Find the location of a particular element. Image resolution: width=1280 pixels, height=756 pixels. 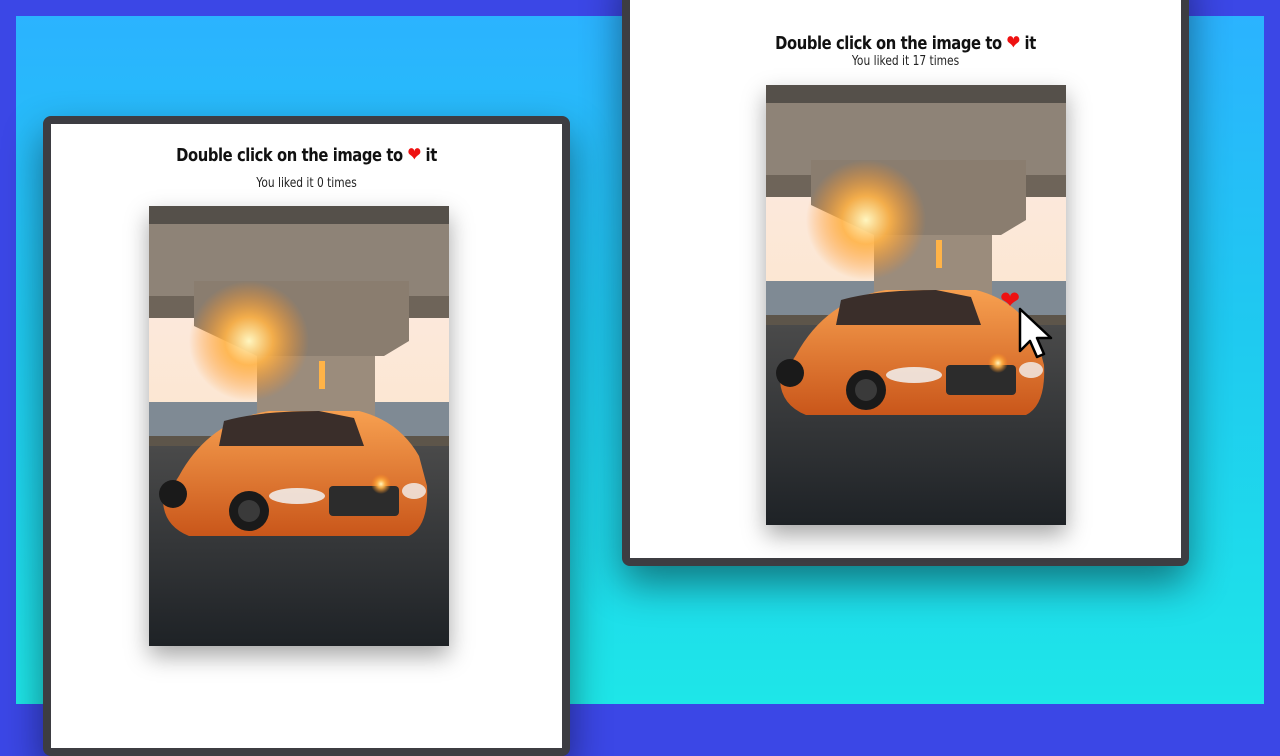

like-count: You liked it 0 times is located at coordinates (306, 183).